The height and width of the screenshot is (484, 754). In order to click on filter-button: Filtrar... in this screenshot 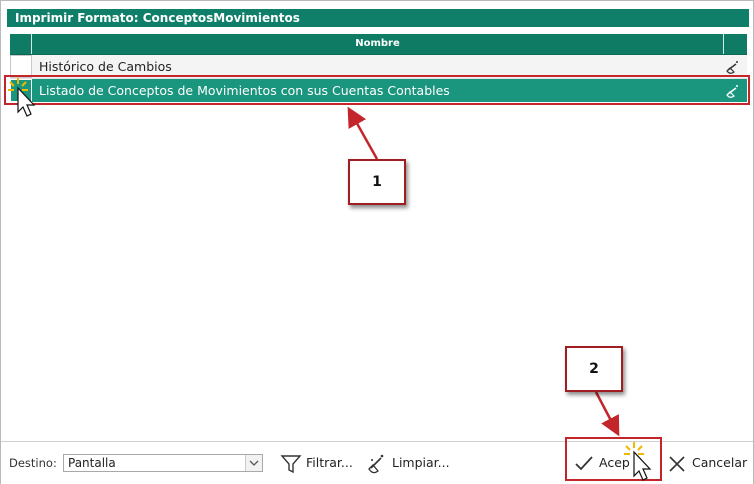, I will do `click(320, 463)`.